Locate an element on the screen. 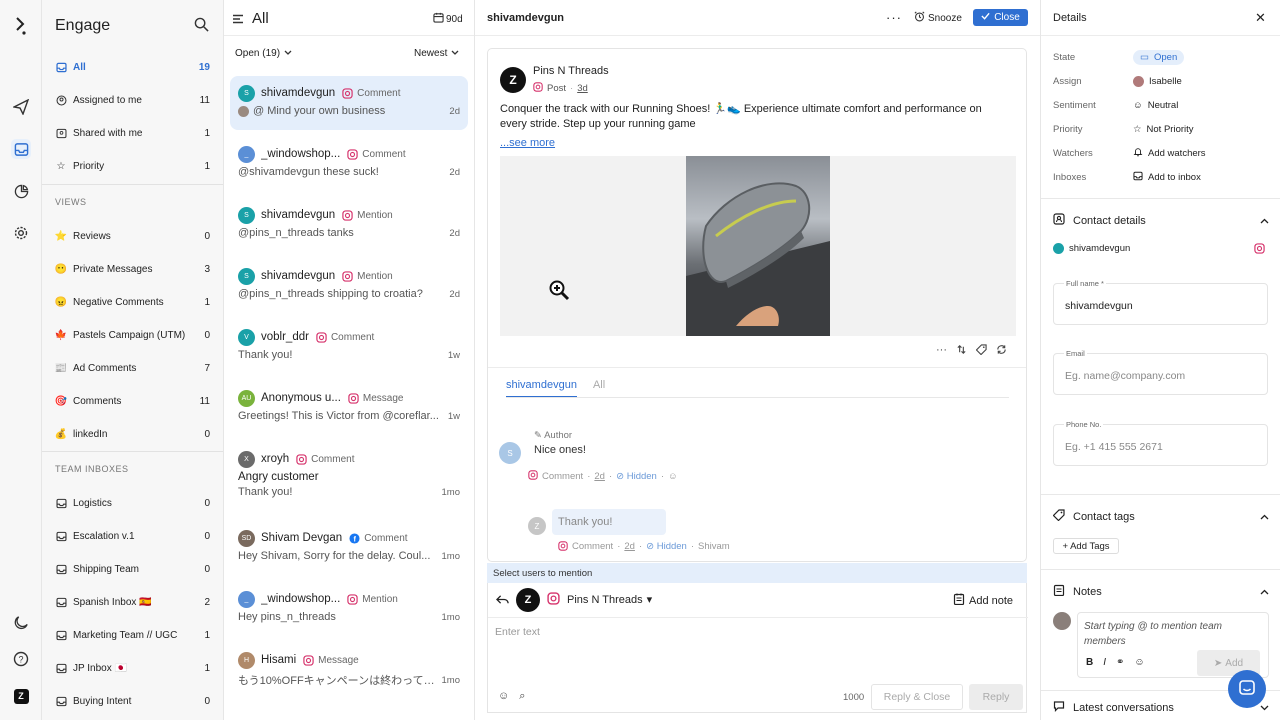 Image resolution: width=1280 pixels, height=720 pixels. post-image is located at coordinates (758, 246).